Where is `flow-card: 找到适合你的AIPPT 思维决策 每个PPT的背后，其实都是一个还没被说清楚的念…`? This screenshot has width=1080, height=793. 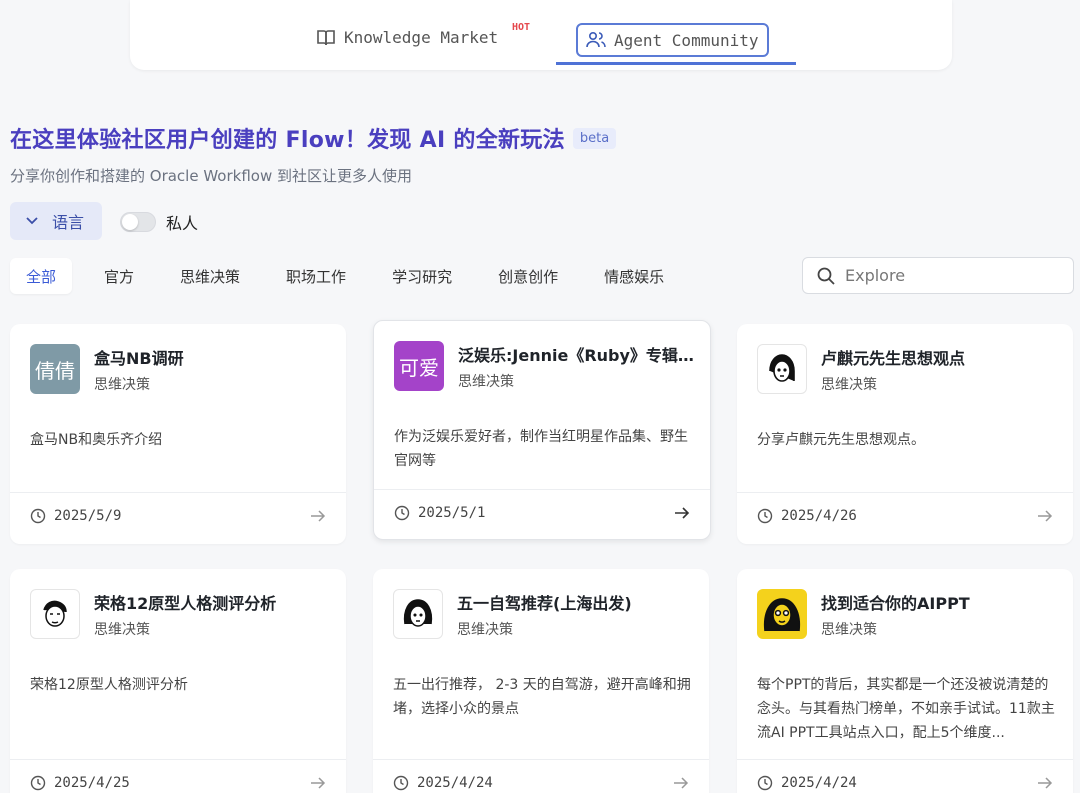 flow-card: 找到适合你的AIPPT 思维决策 每个PPT的背后，其实都是一个还没被说清楚的念… is located at coordinates (905, 681).